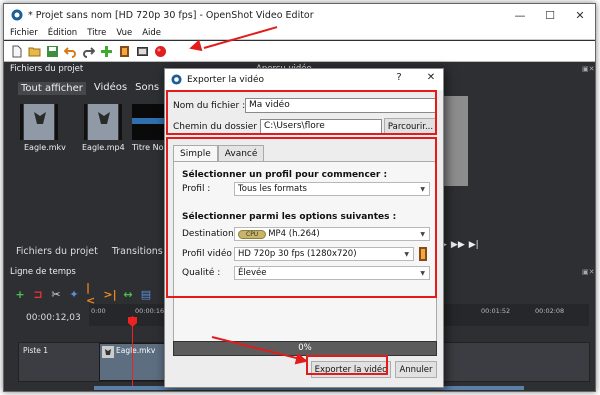 This screenshot has height=395, width=600. I want to click on menu-edition: Édition, so click(62, 33).